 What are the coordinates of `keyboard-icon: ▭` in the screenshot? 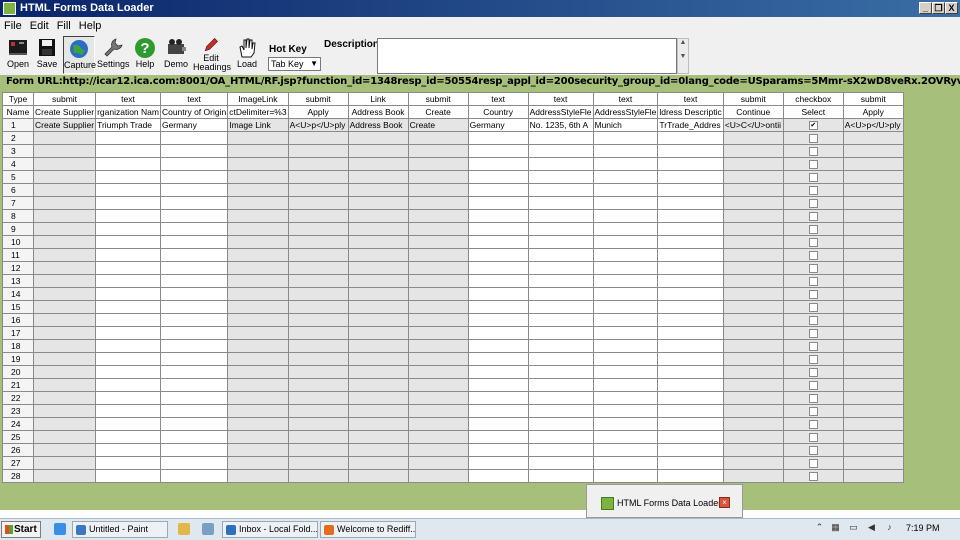 It's located at (853, 528).